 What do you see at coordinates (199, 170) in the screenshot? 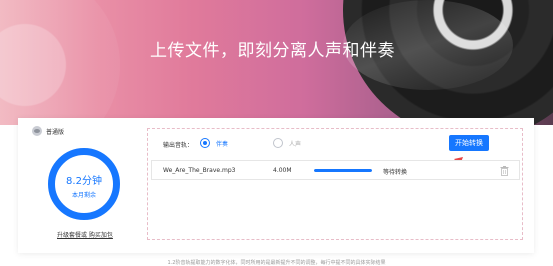
I see `file-name: We_Are_The_Brave.mp3` at bounding box center [199, 170].